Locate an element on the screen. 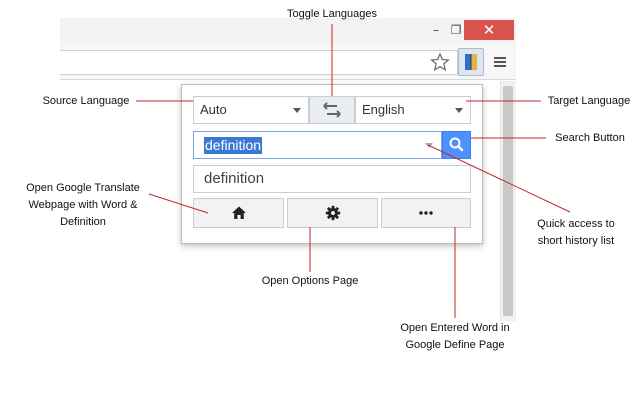  annotation-target-language: Target Language is located at coordinates (589, 101).